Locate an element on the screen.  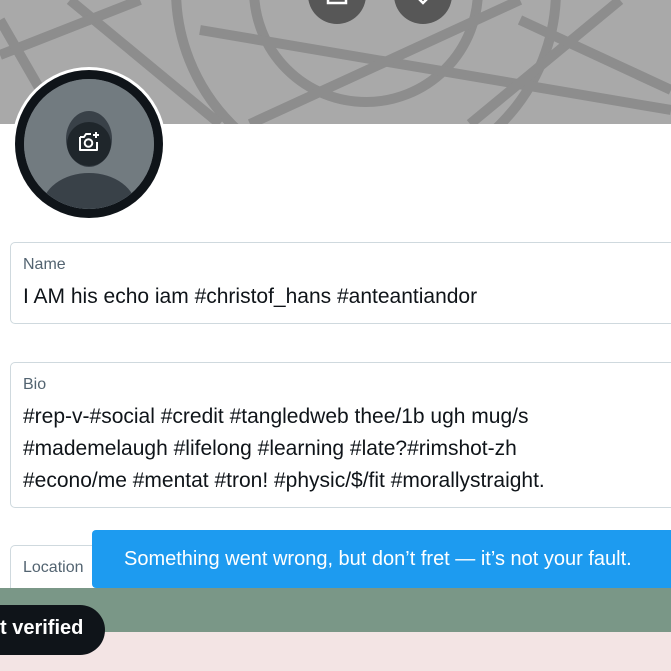
location-label: Location is located at coordinates (53, 567).